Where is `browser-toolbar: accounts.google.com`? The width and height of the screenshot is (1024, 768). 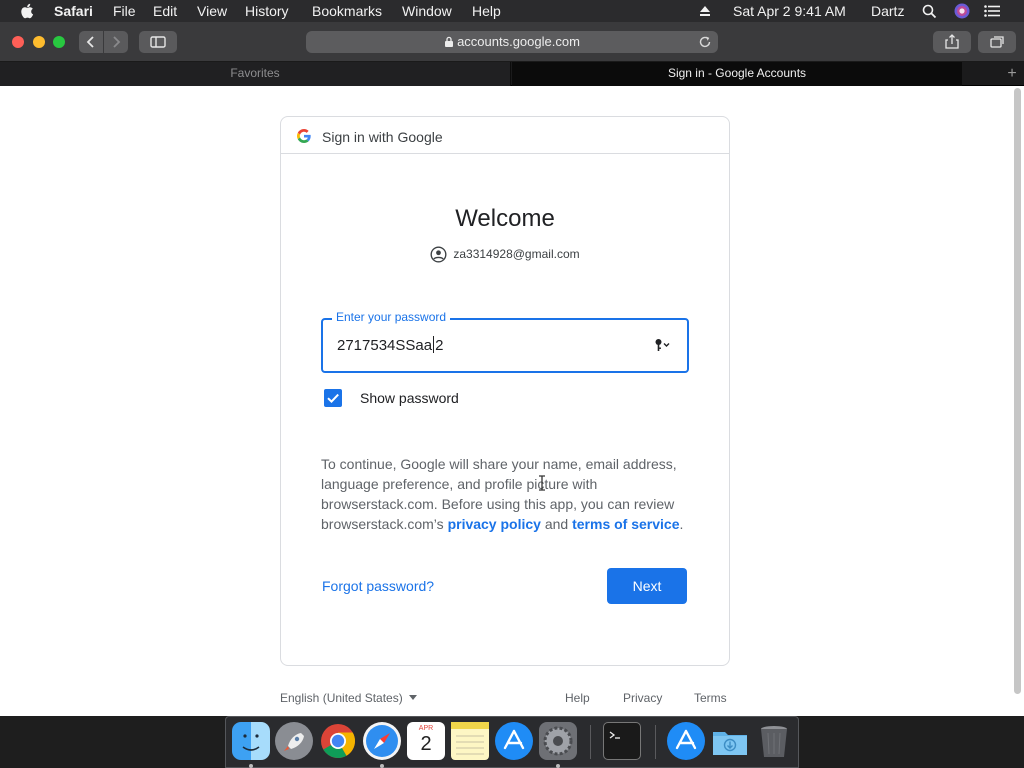
browser-toolbar: accounts.google.com is located at coordinates (512, 42).